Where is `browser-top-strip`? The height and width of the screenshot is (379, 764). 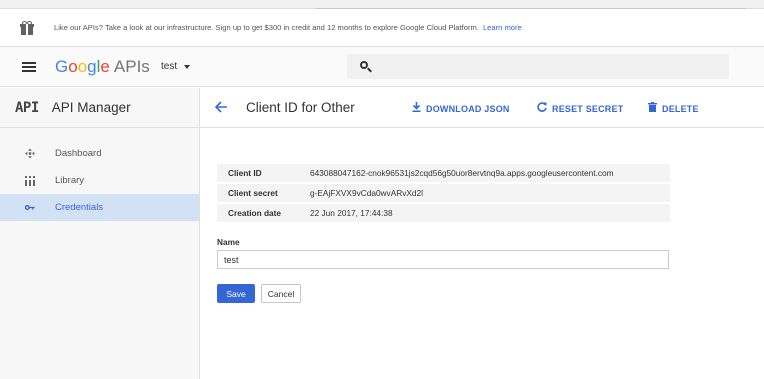 browser-top-strip is located at coordinates (382, 4).